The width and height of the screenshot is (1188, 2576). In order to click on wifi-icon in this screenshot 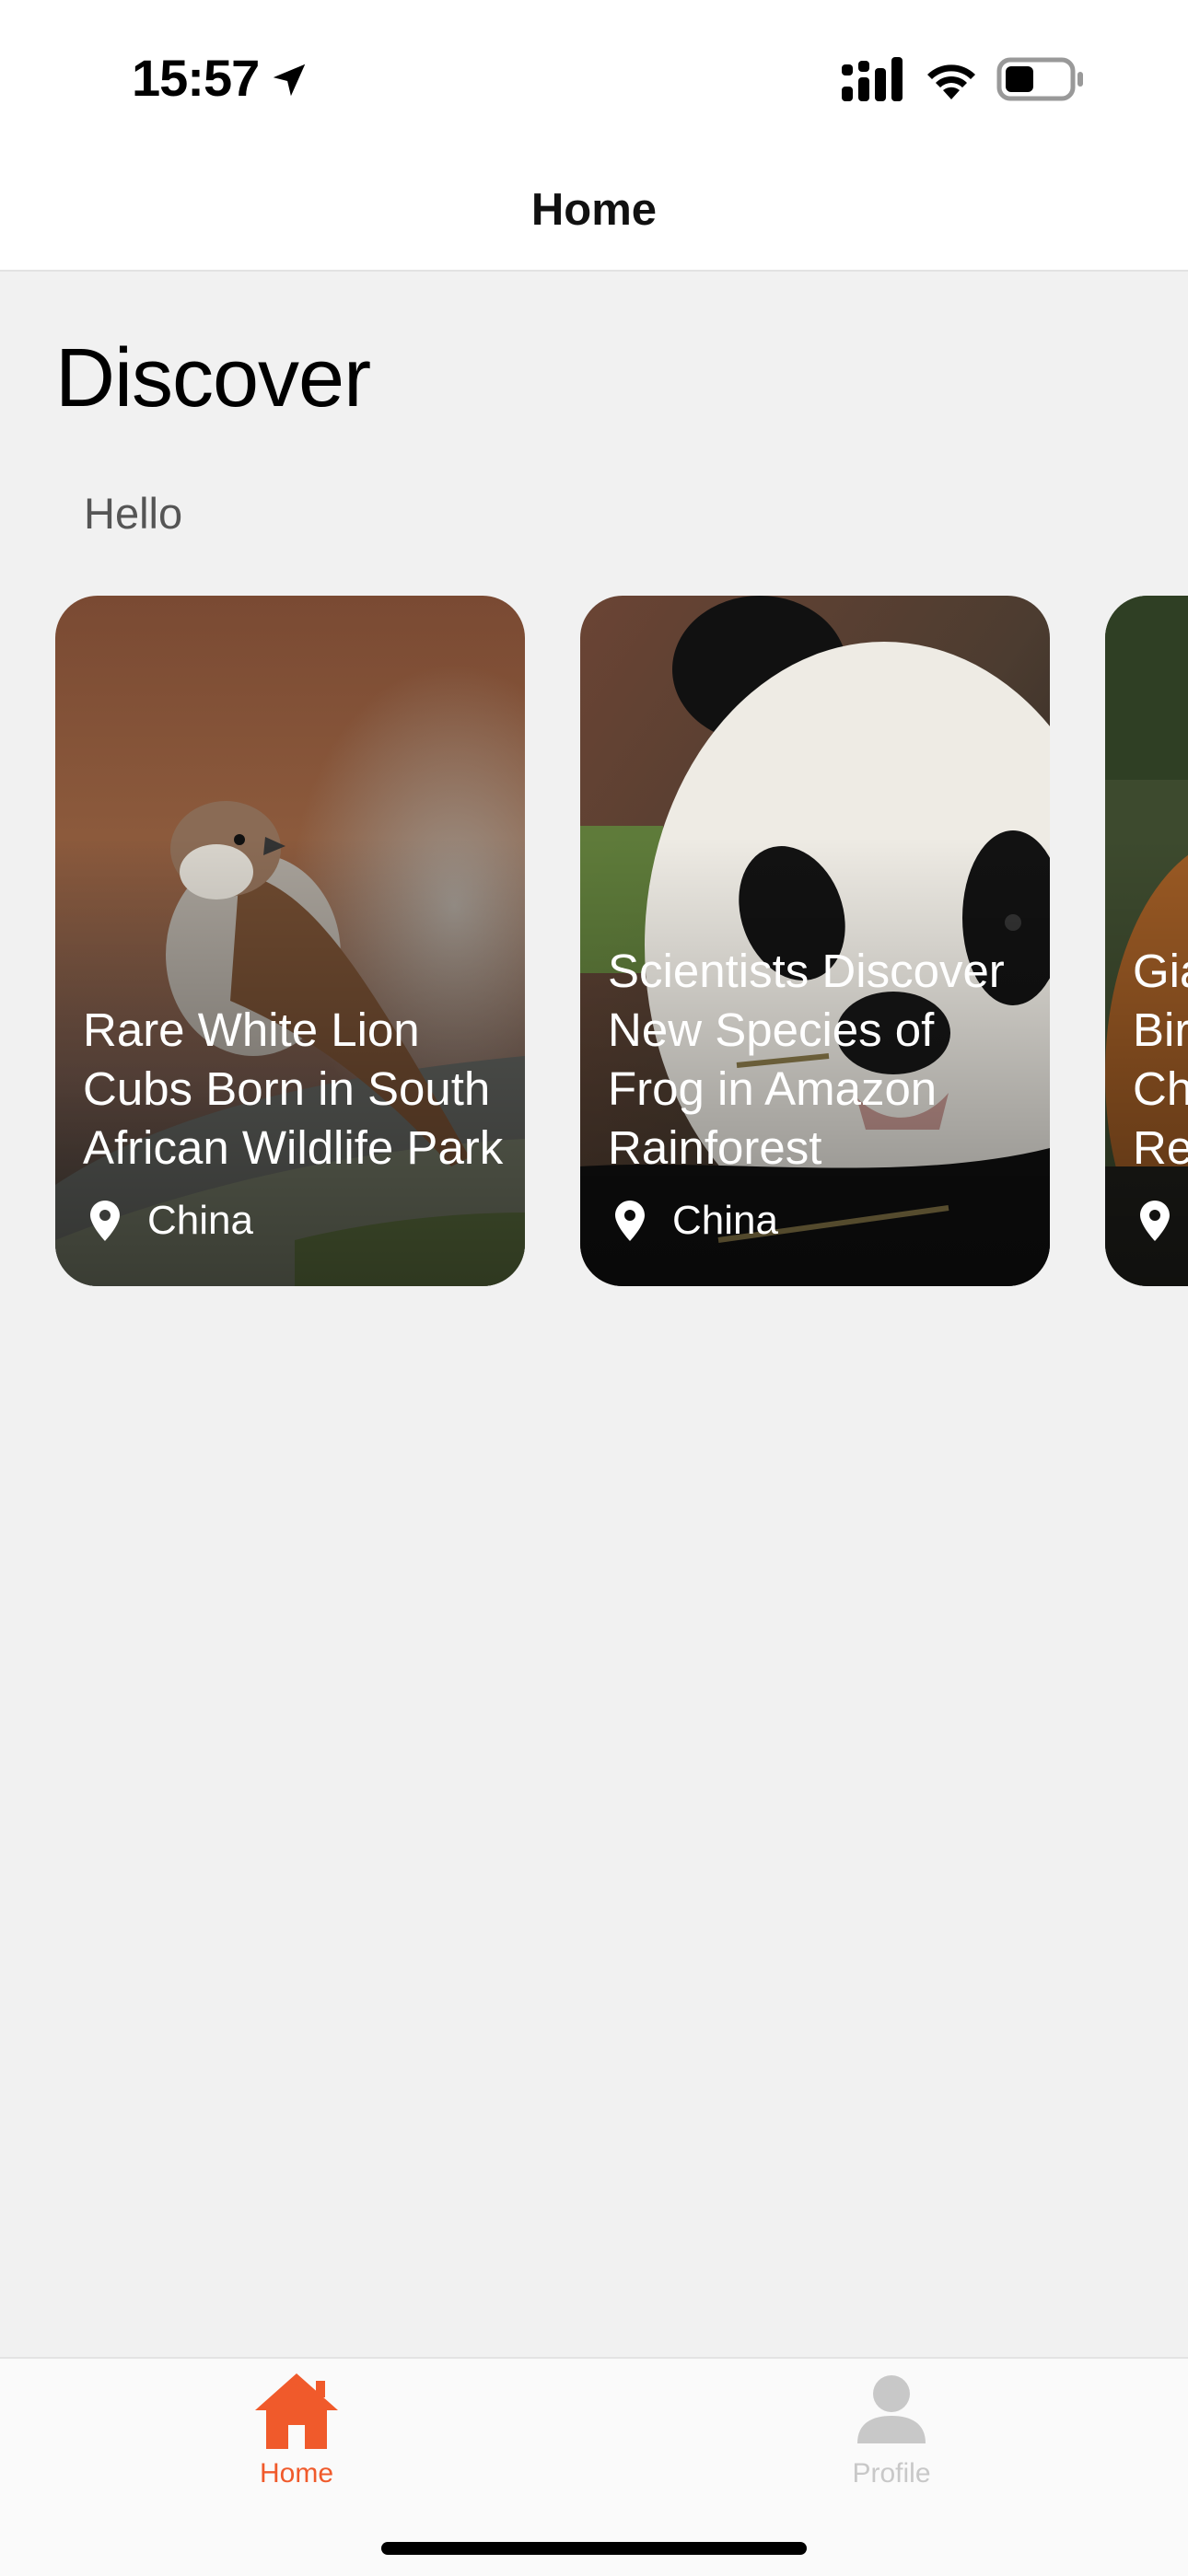, I will do `click(951, 81)`.